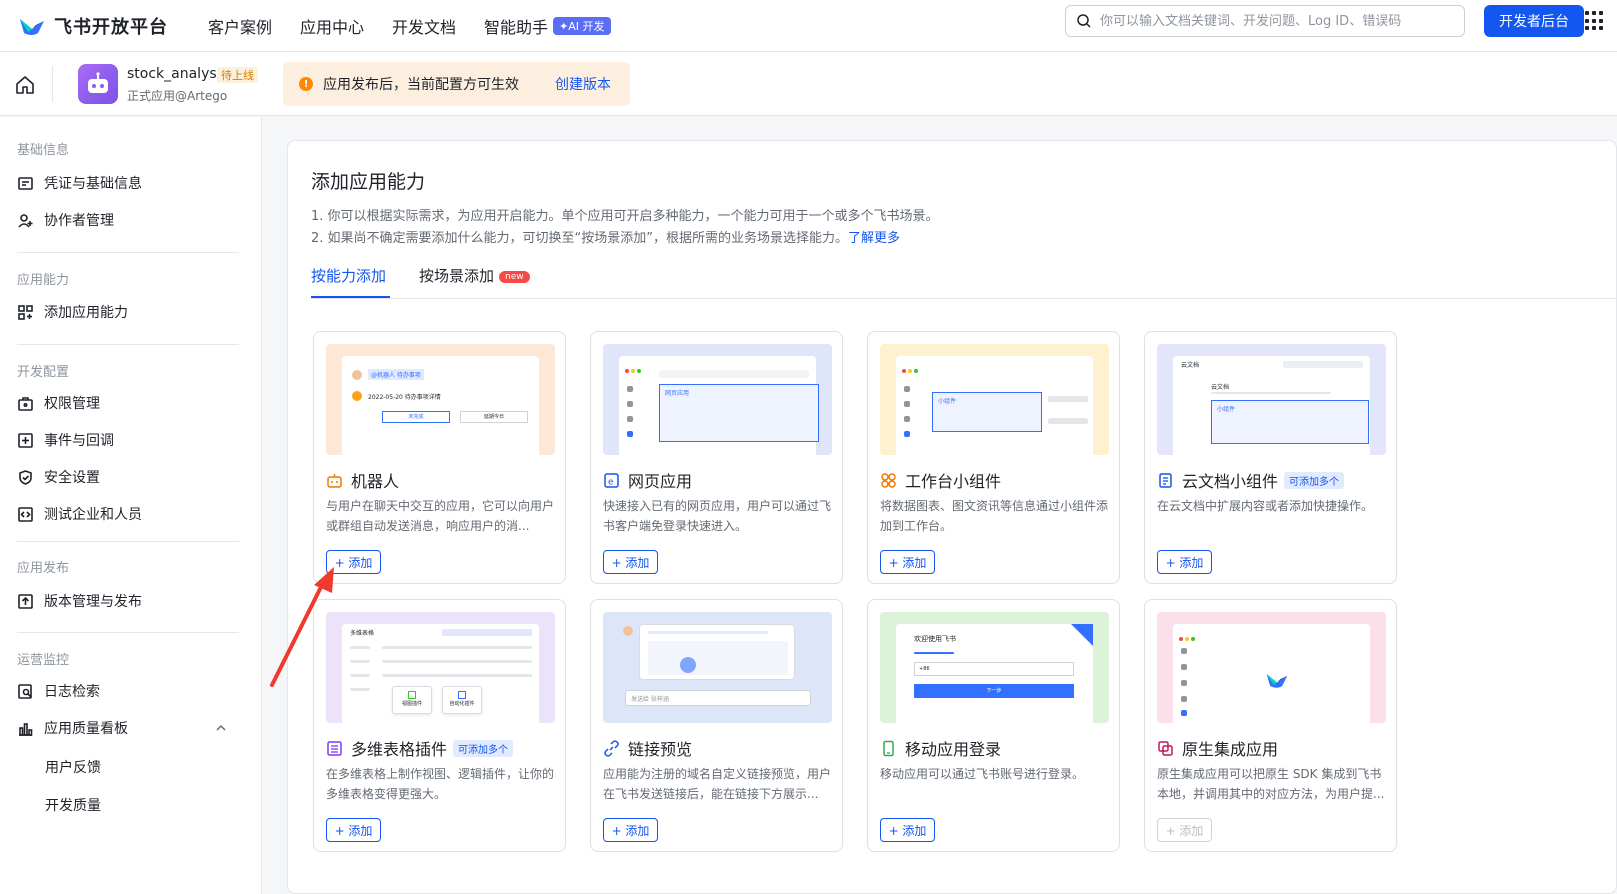 This screenshot has width=1617, height=894. I want to click on card-title-text: 移动应用登录, so click(953, 749).